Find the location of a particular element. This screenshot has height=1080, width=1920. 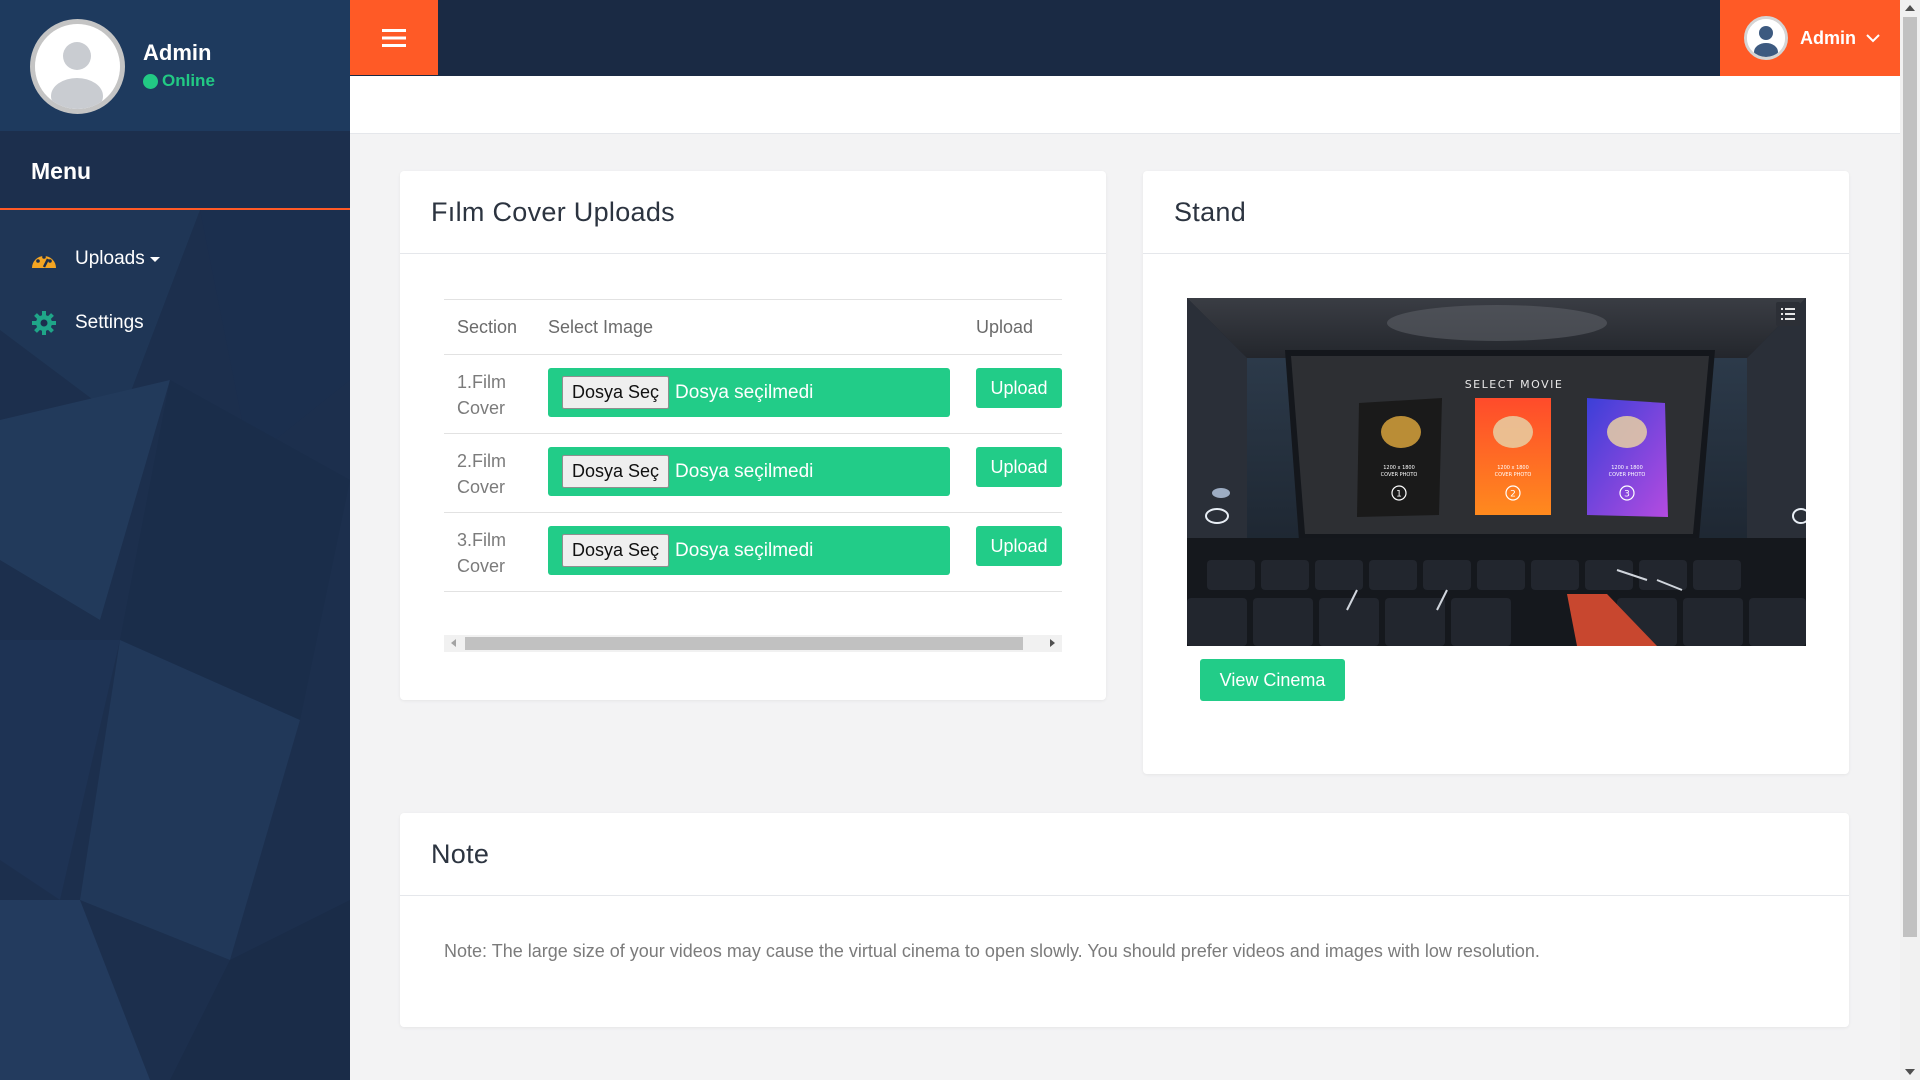

card-title: Note is located at coordinates (460, 853).